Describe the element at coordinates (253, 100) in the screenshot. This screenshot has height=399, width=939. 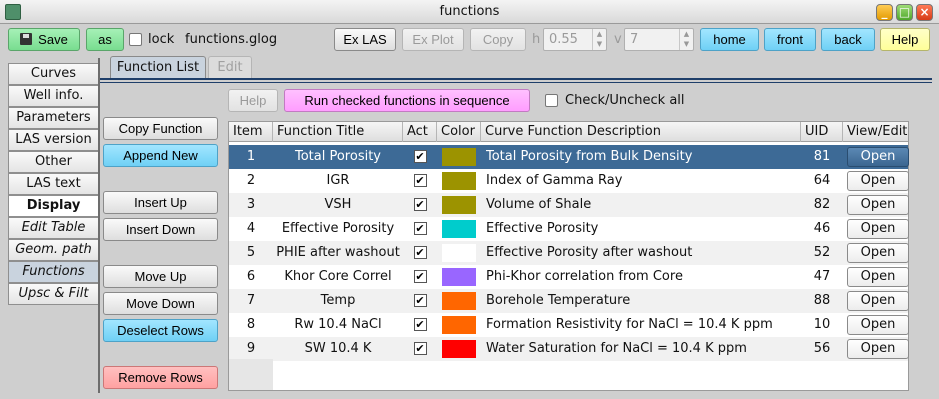
I see `list-help-button: Help` at that location.